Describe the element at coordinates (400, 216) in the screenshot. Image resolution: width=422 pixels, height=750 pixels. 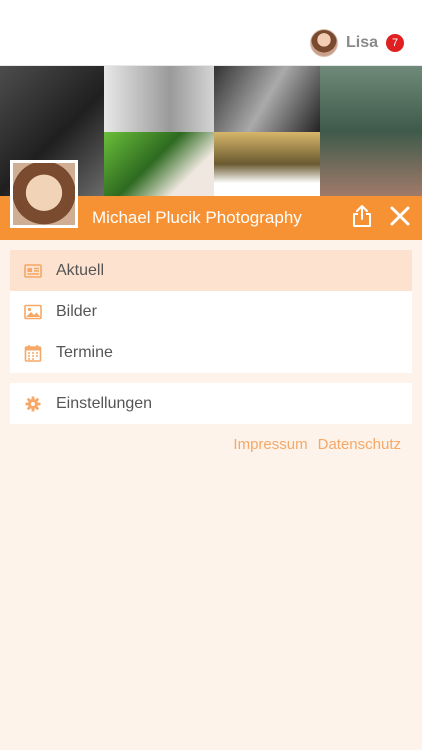
I see `close-icon` at that location.